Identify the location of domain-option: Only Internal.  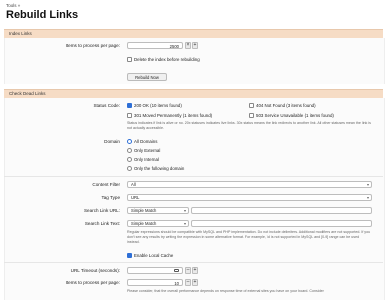
(146, 159).